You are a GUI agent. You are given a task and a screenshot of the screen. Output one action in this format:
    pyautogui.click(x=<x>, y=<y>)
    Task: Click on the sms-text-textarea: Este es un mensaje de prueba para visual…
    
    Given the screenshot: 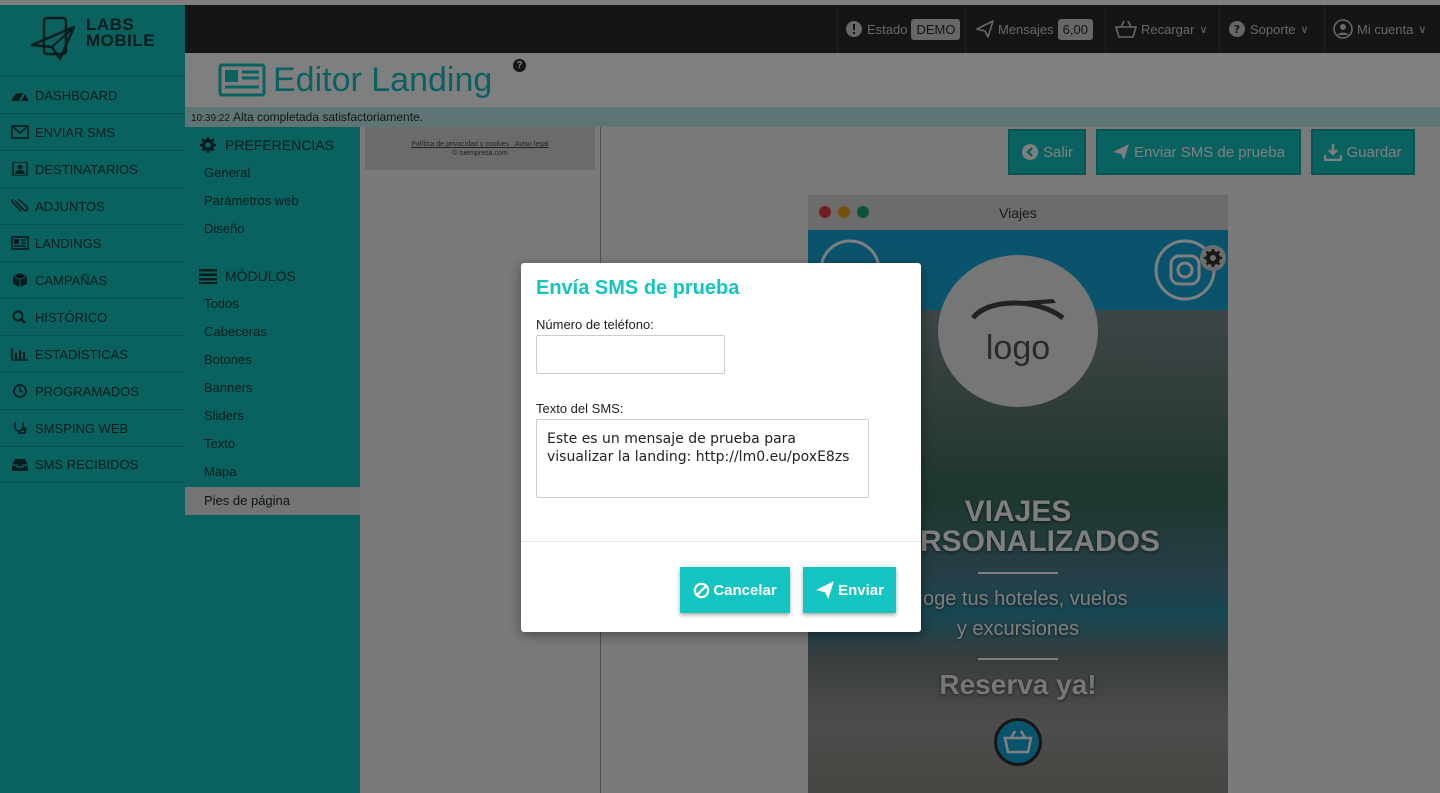 What is the action you would take?
    pyautogui.click(x=702, y=458)
    